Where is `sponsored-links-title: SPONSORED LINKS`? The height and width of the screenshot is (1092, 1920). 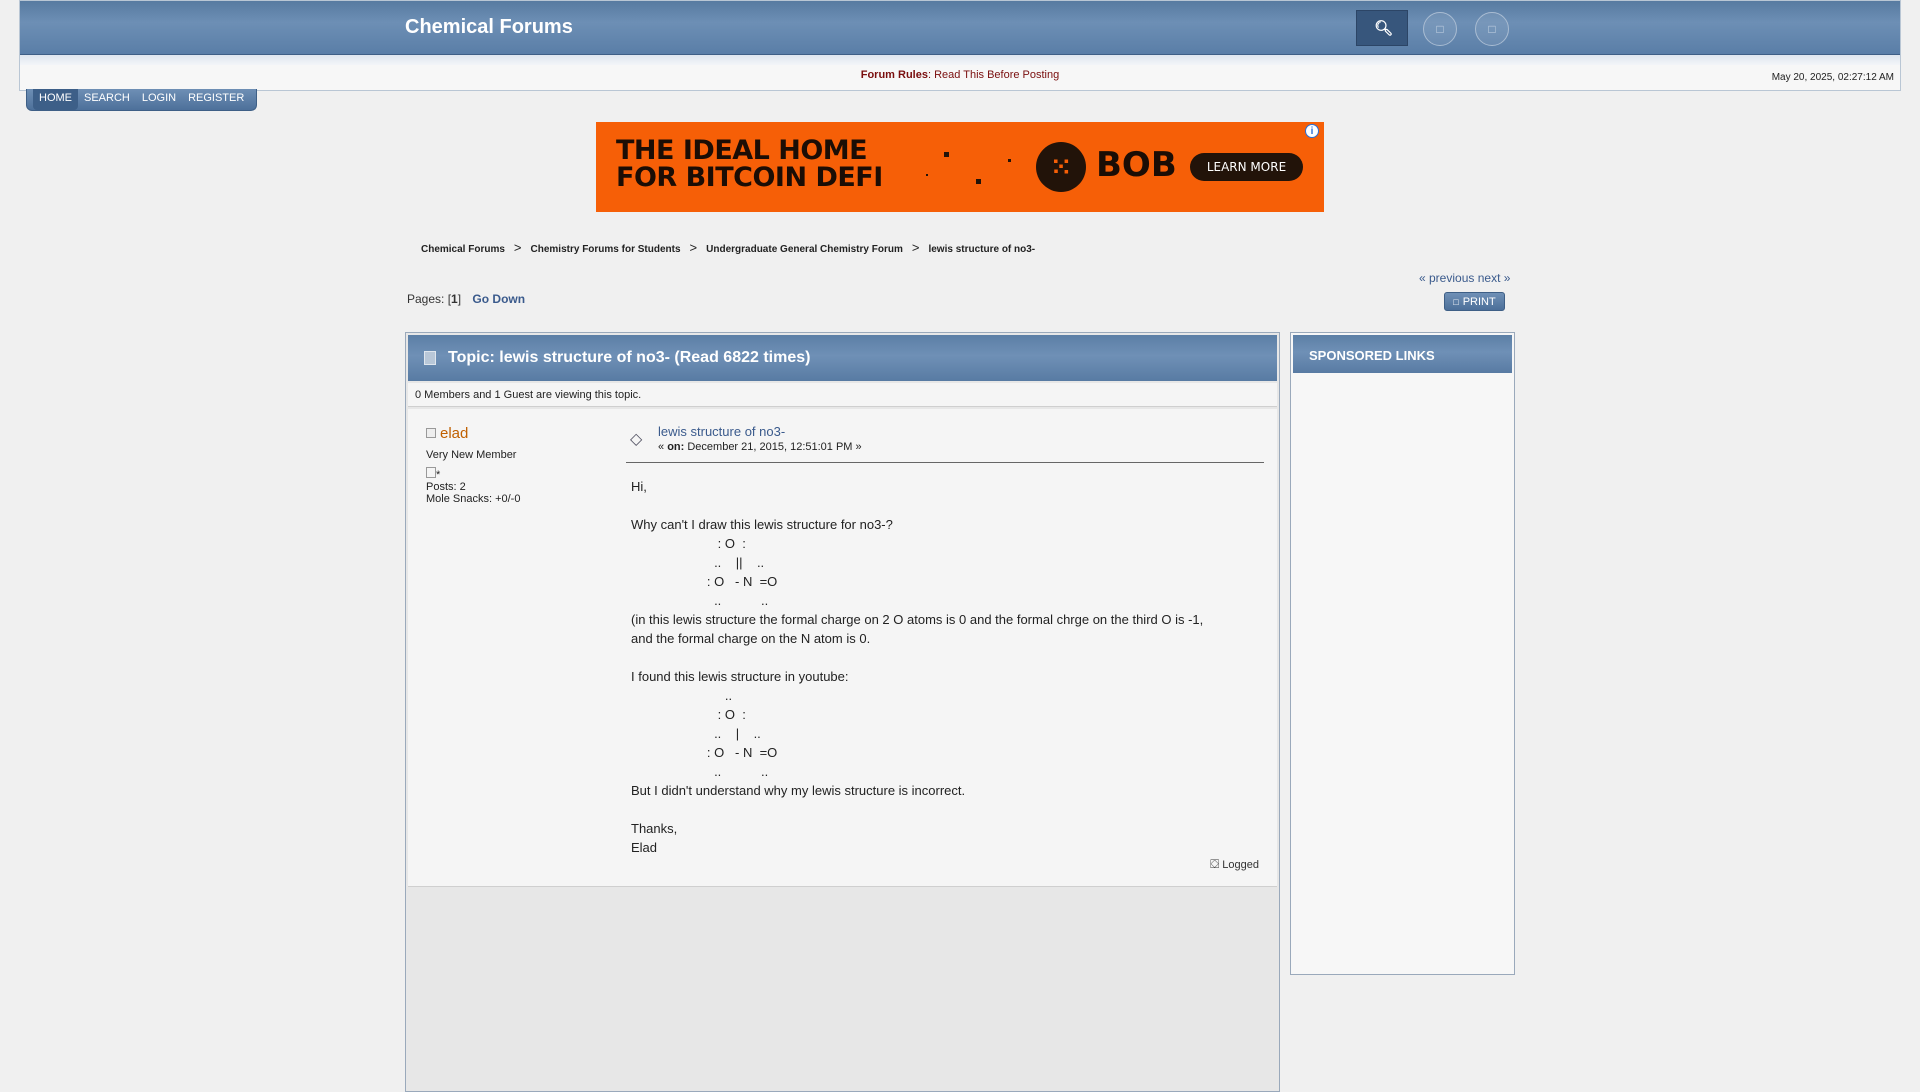 sponsored-links-title: SPONSORED LINKS is located at coordinates (1402, 354).